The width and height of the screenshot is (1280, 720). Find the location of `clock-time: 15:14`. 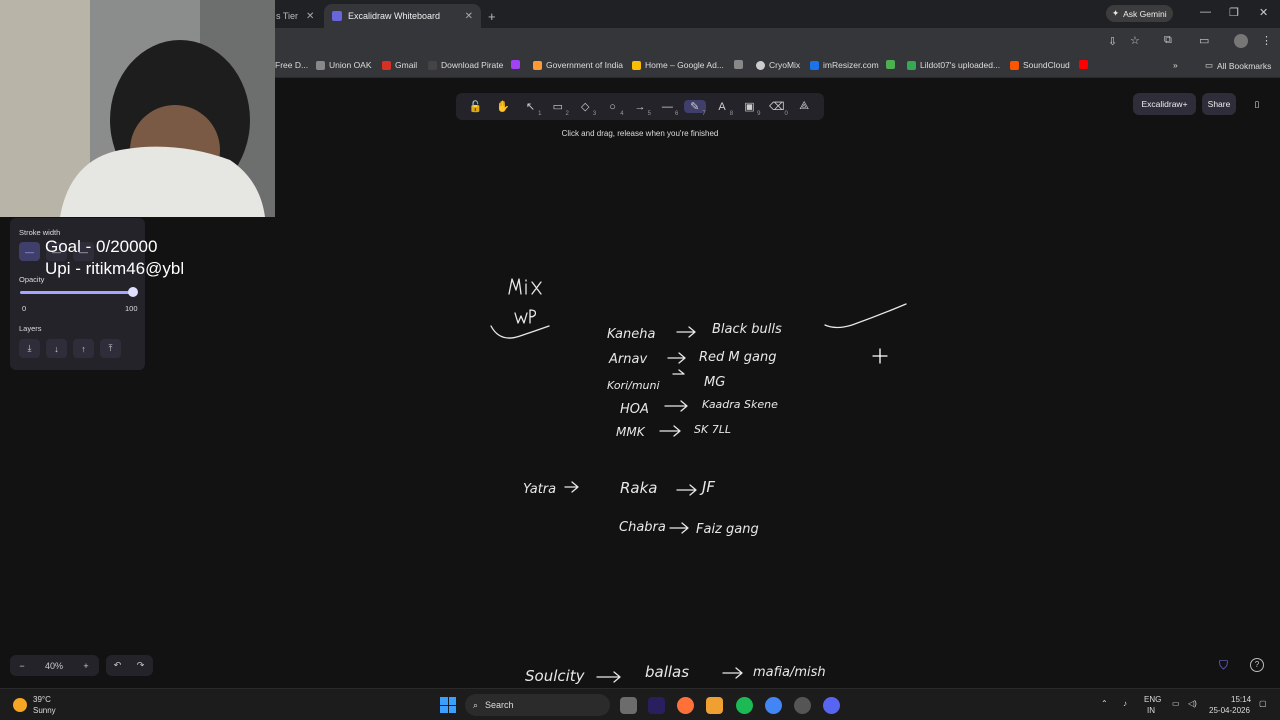

clock-time: 15:14 is located at coordinates (1241, 699).